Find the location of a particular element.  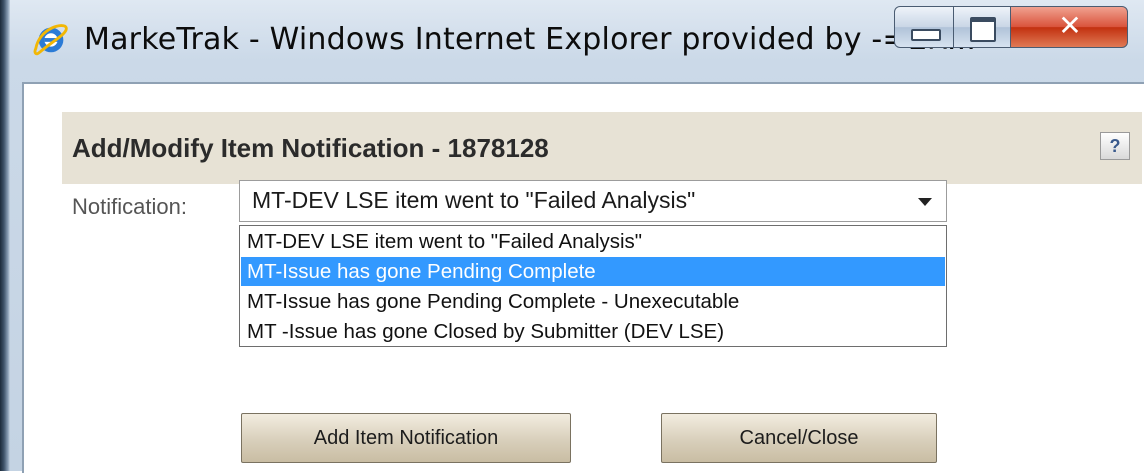

dialog-title: Add/Modify Item Notification - 1878128 is located at coordinates (310, 148).